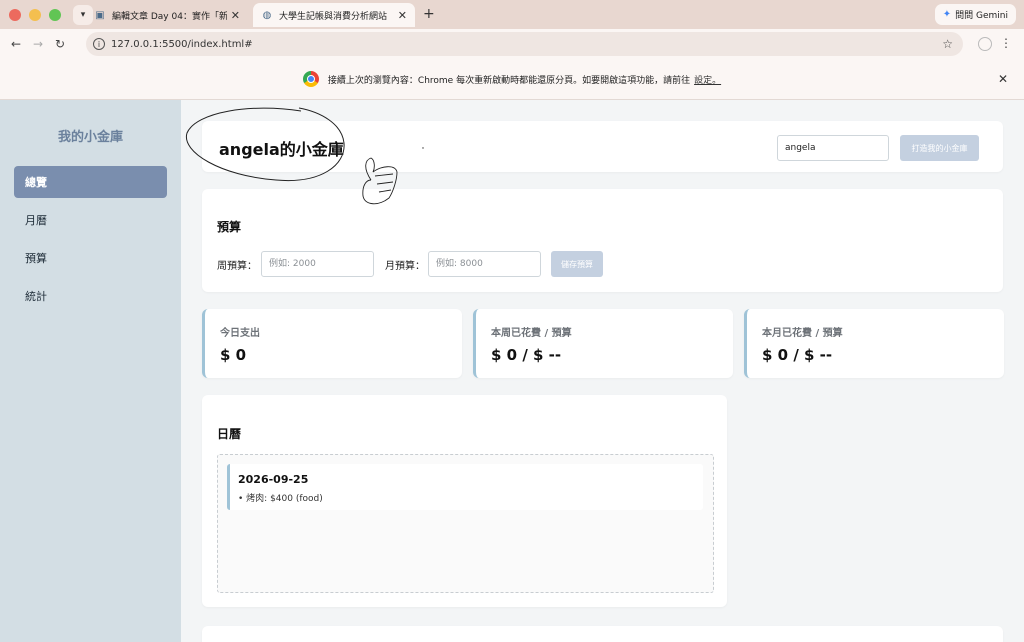  Describe the element at coordinates (707, 79) in the screenshot. I see `settings-link: 設定。` at that location.